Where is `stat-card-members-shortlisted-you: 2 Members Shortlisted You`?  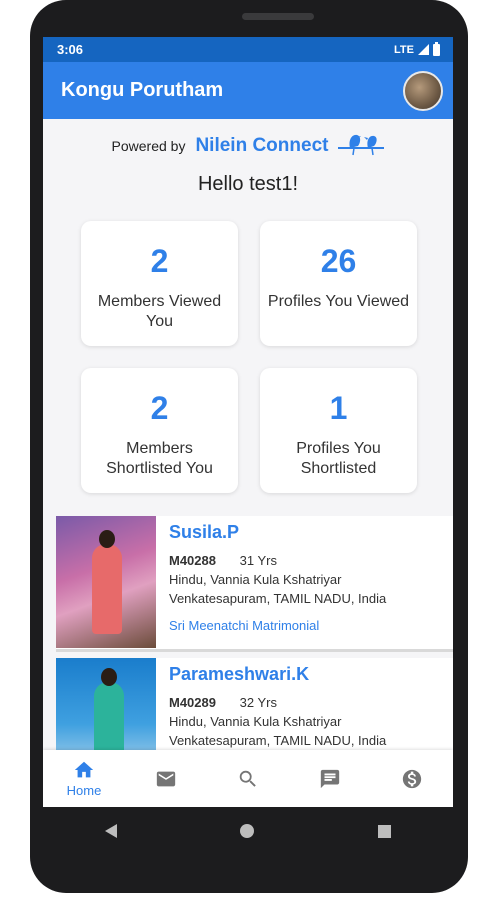
stat-card-members-shortlisted-you: 2 Members Shortlisted You is located at coordinates (159, 430).